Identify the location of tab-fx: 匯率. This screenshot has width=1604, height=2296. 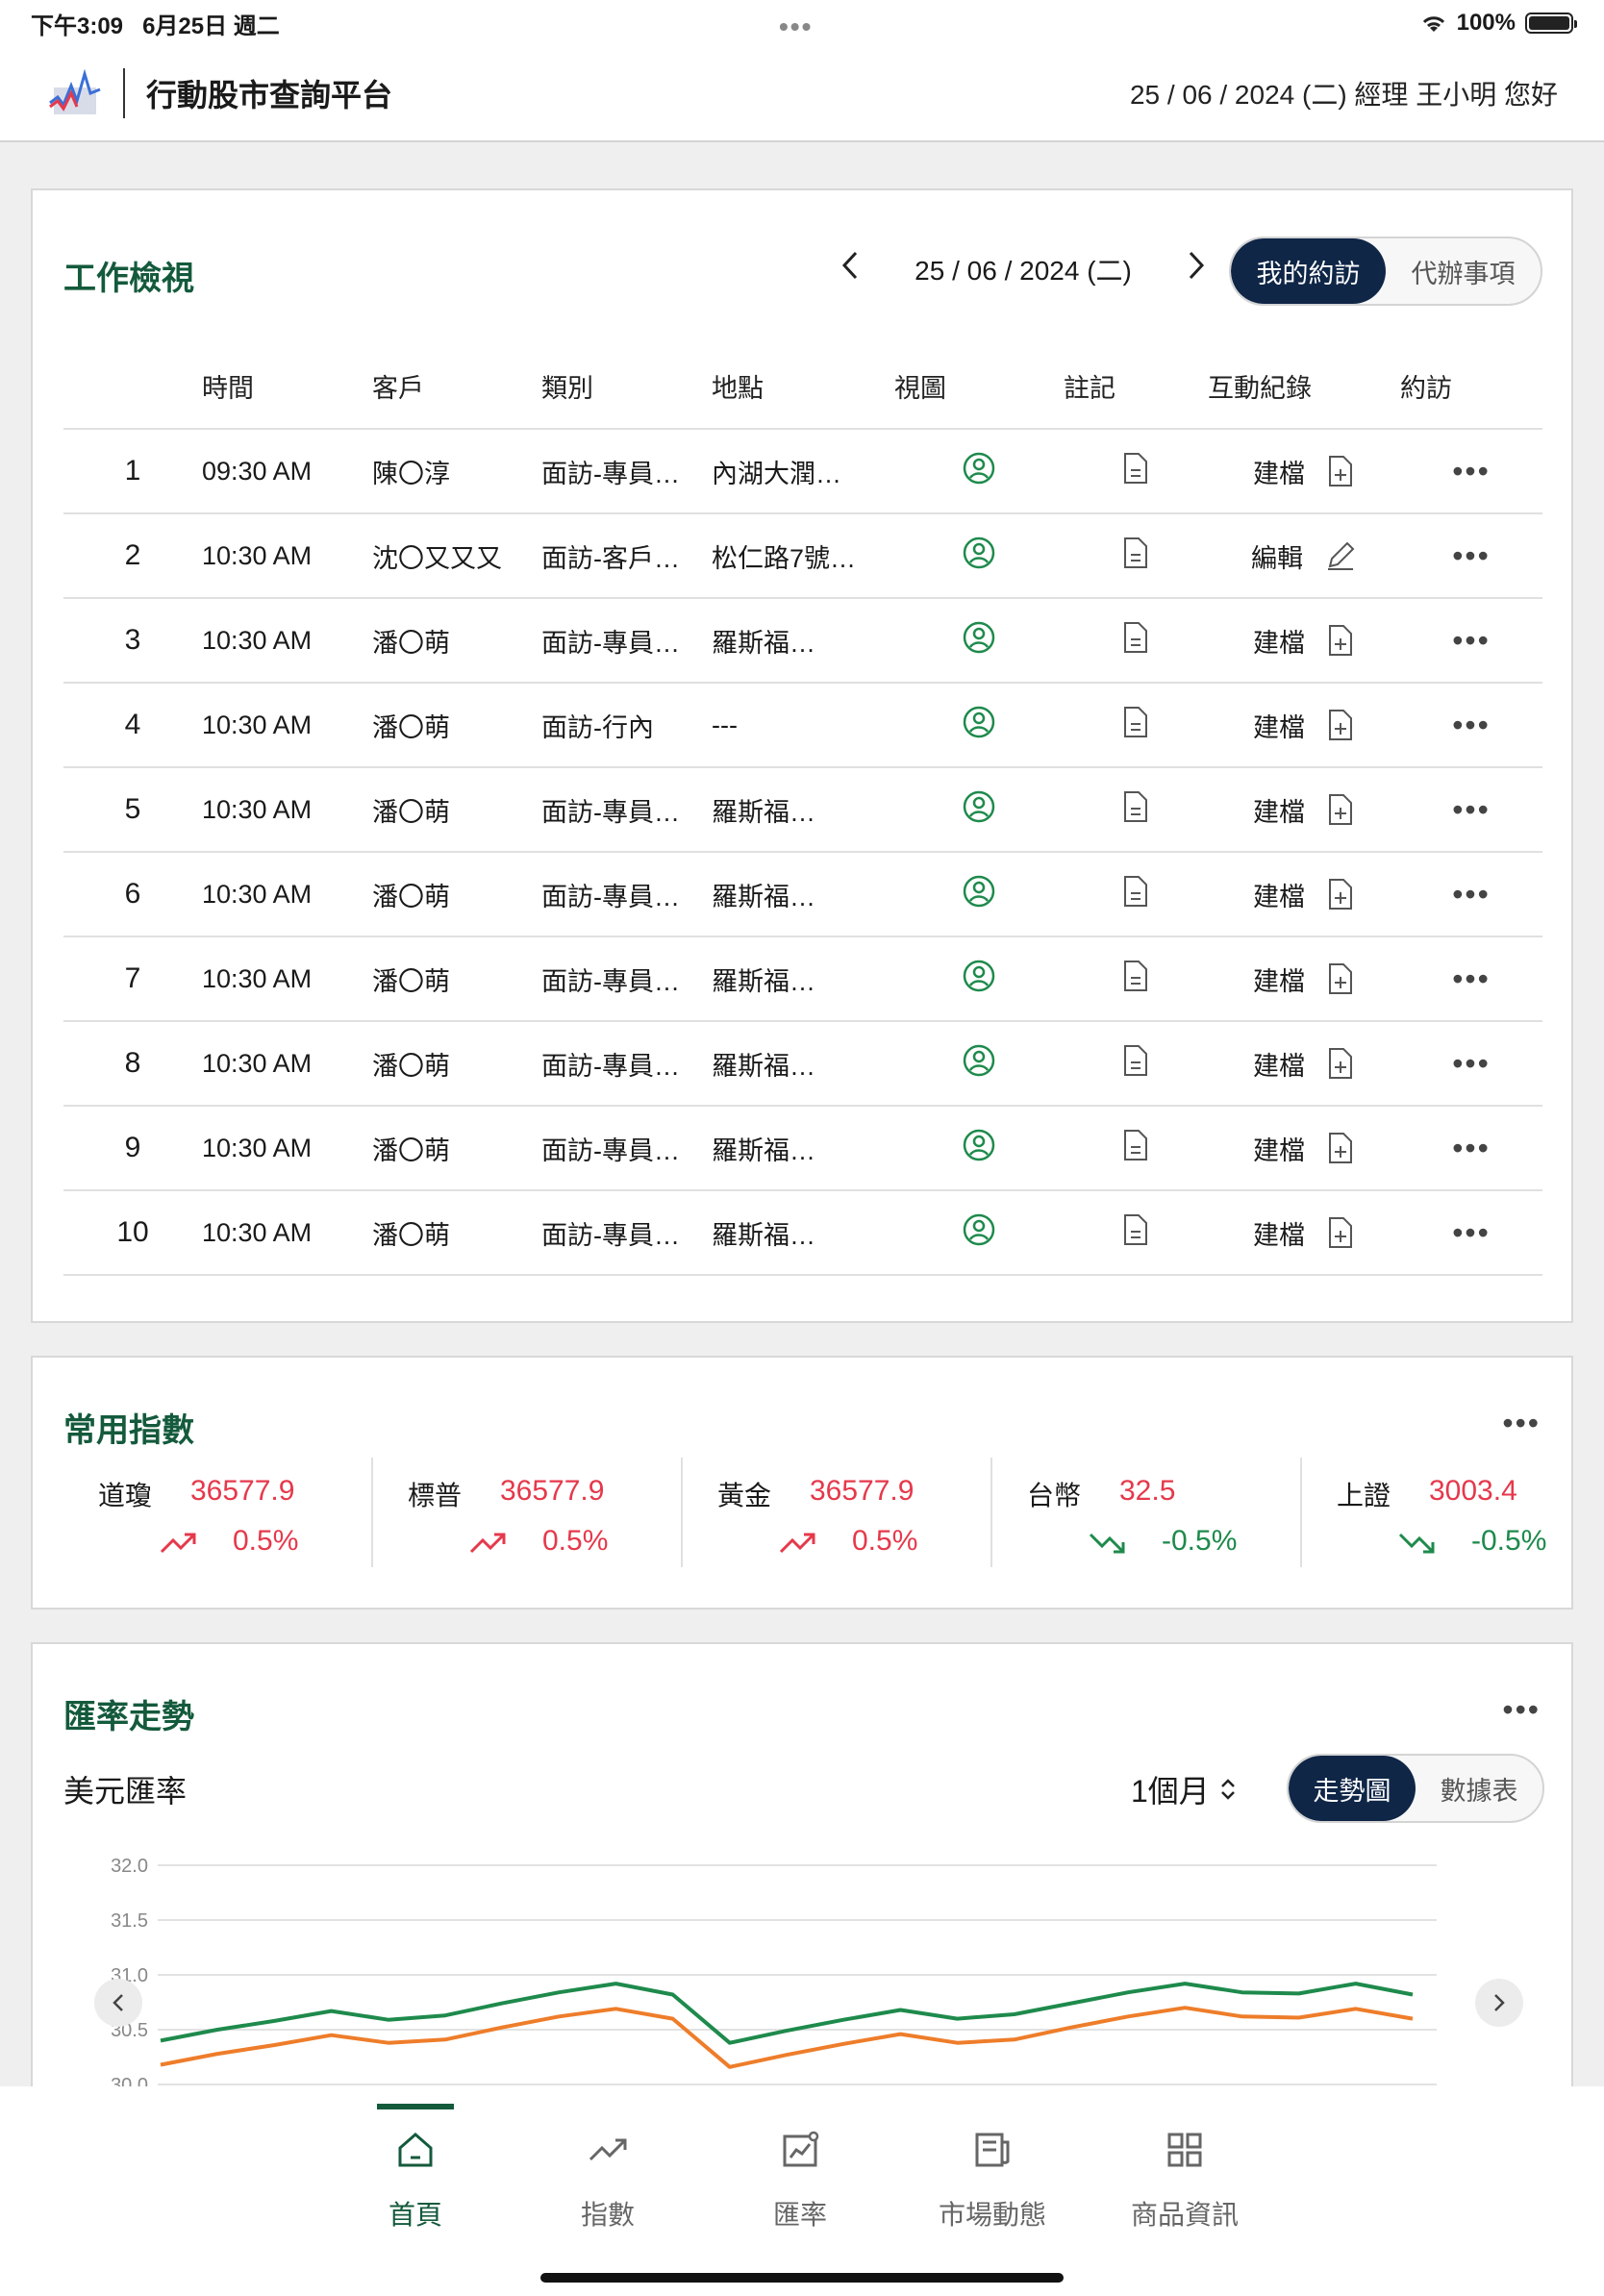
(800, 2163).